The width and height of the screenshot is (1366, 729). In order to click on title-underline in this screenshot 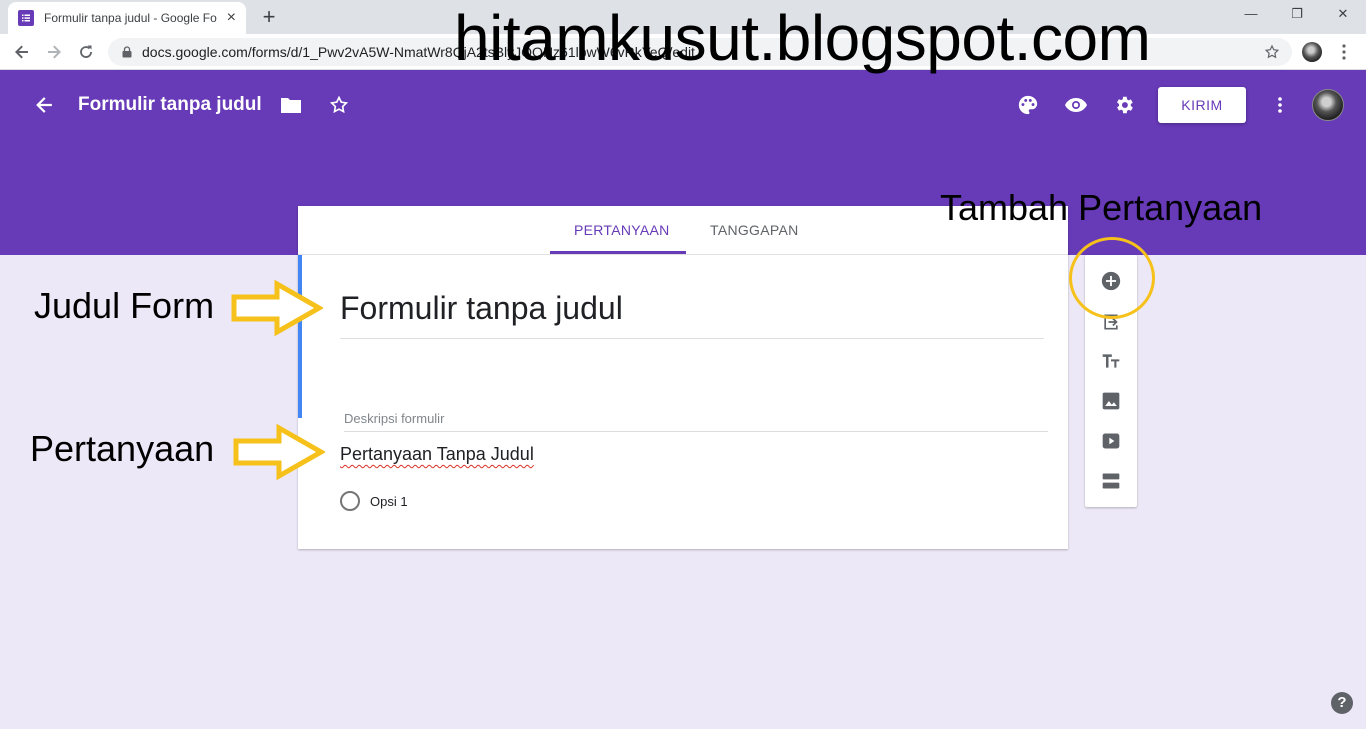, I will do `click(692, 338)`.